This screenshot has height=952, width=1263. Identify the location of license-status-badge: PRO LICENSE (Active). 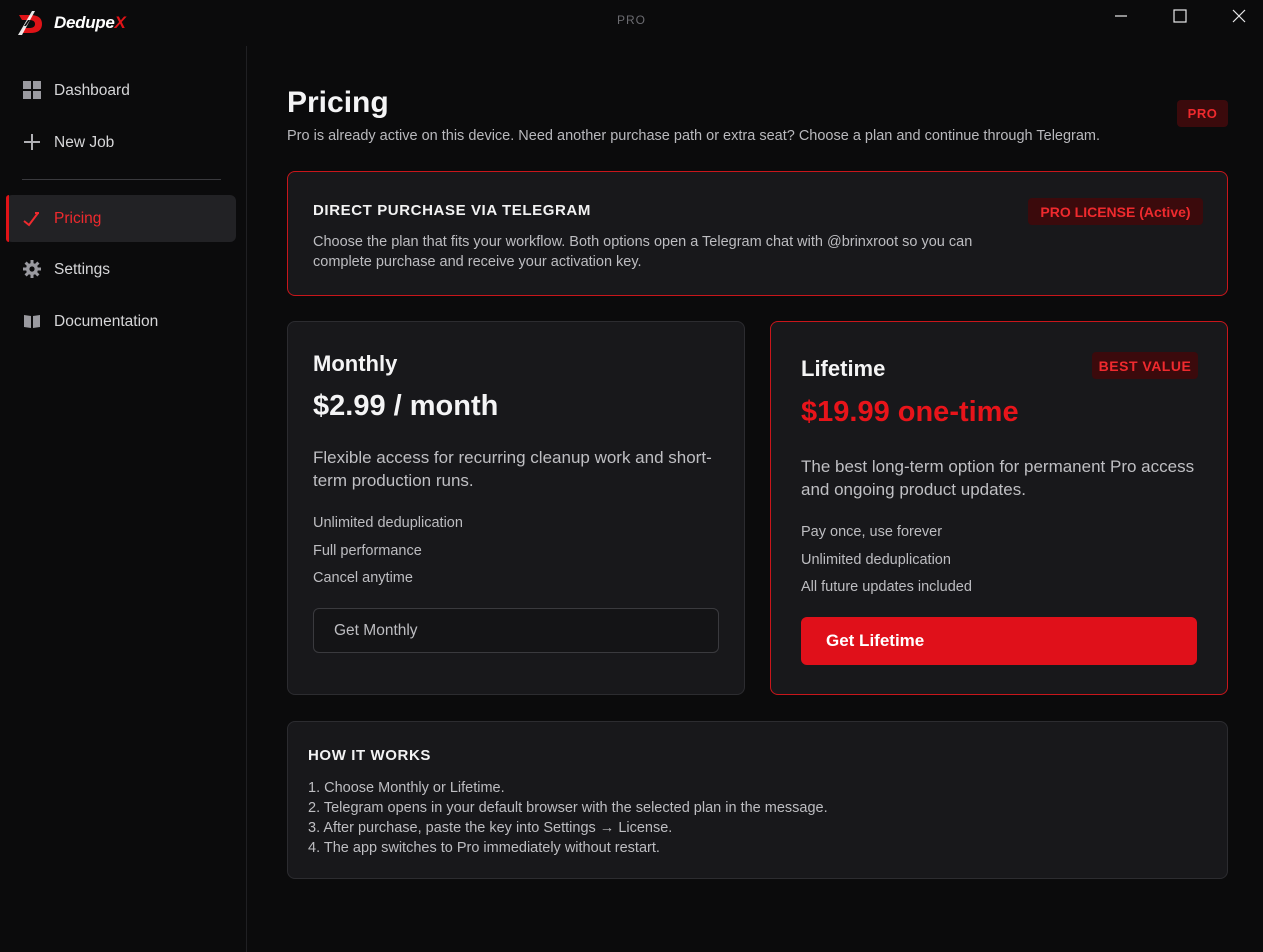
(1115, 211).